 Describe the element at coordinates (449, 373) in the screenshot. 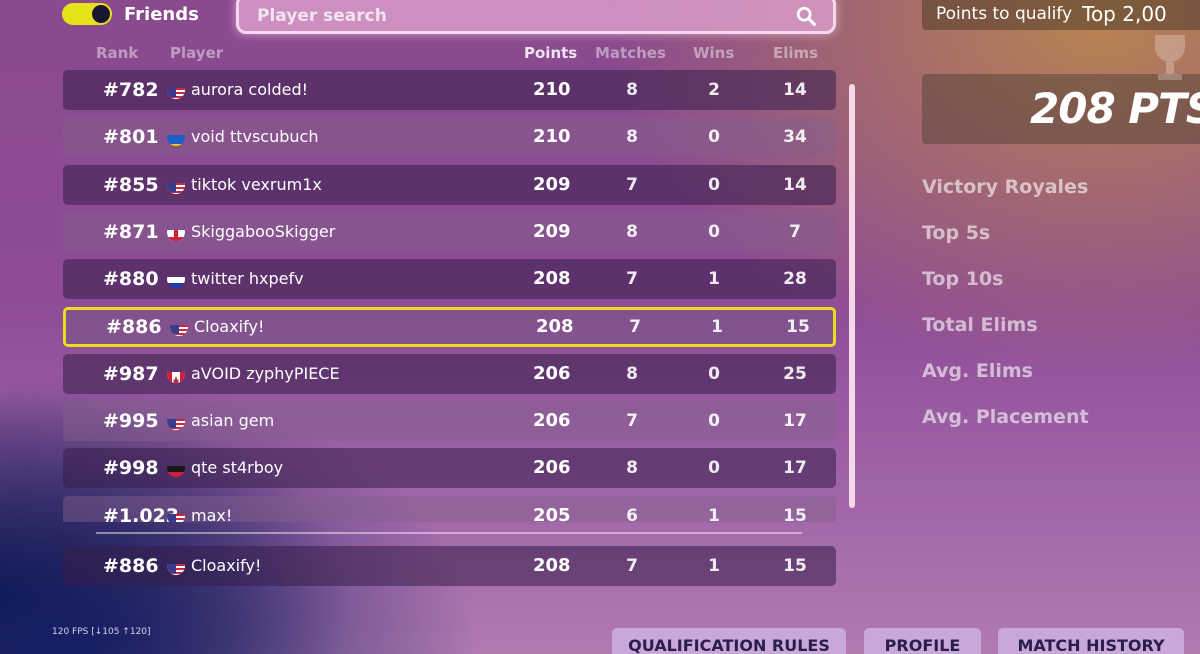

I see `leaderboard-row: #987 aVOID zyphyPIECE 206 8 0 25` at that location.